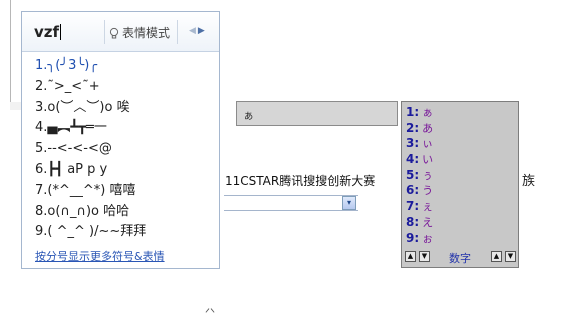  What do you see at coordinates (428, 144) in the screenshot?
I see `kana-char: ぃ` at bounding box center [428, 144].